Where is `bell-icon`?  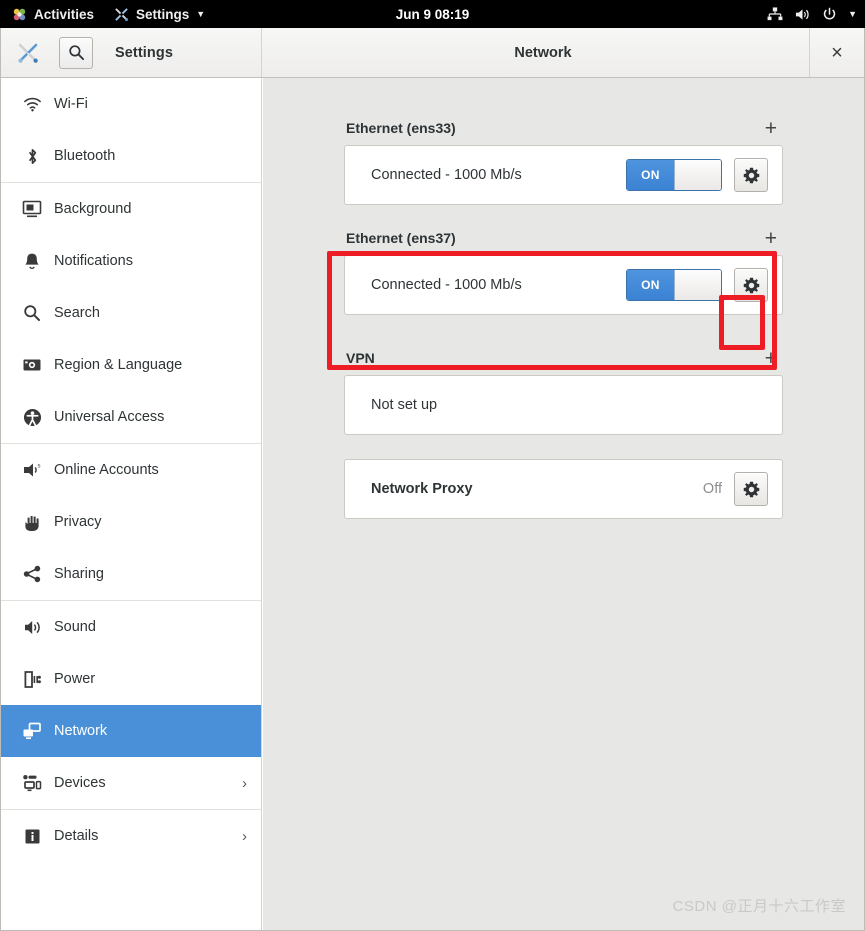 bell-icon is located at coordinates (32, 261).